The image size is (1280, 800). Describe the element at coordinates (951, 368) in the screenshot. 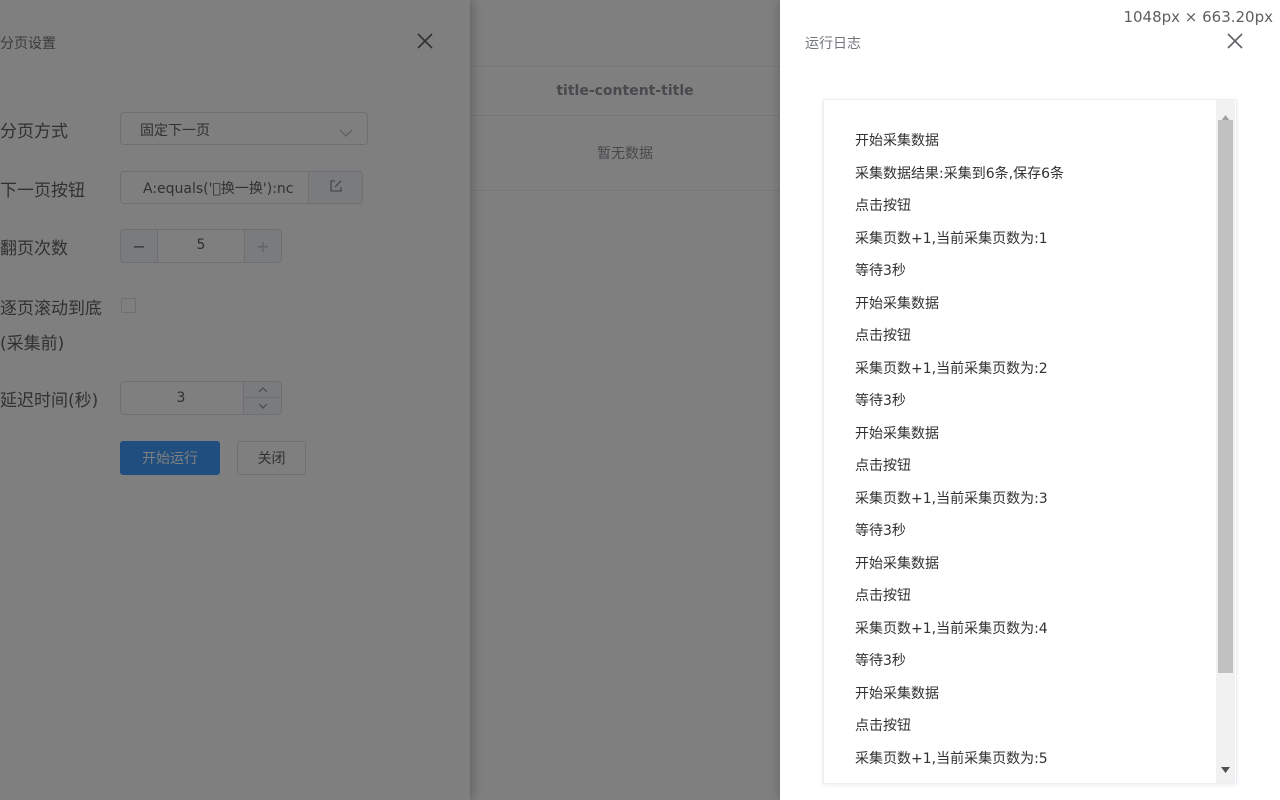

I see `log-entry: 采集页数+1,当前采集页数为:2` at that location.